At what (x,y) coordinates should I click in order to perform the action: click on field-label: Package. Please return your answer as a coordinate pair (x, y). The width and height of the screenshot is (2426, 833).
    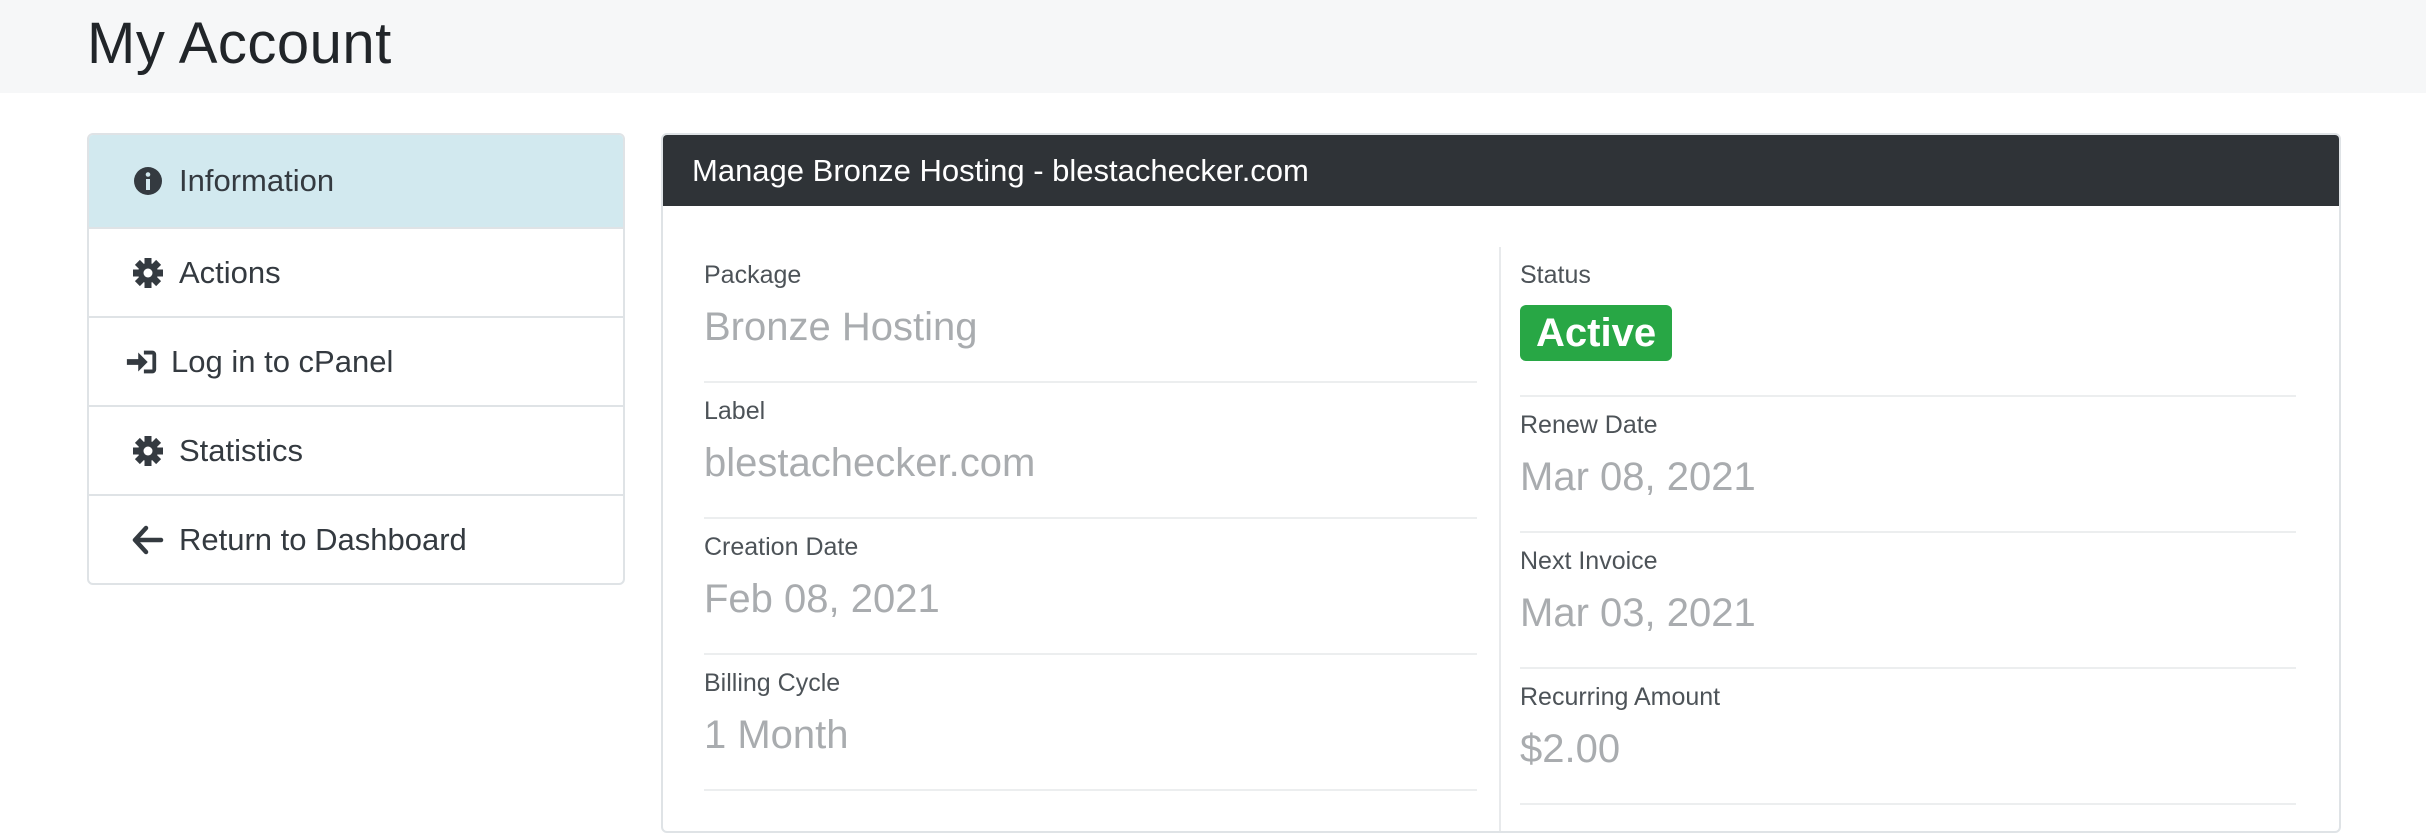
    Looking at the image, I should click on (753, 275).